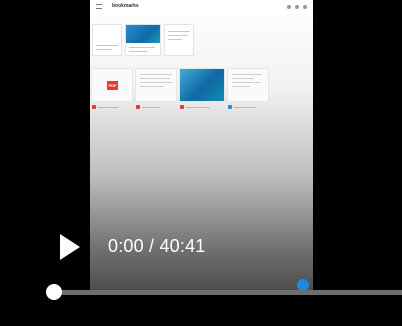 The height and width of the screenshot is (326, 402). What do you see at coordinates (228, 292) in the screenshot?
I see `progress-bar` at bounding box center [228, 292].